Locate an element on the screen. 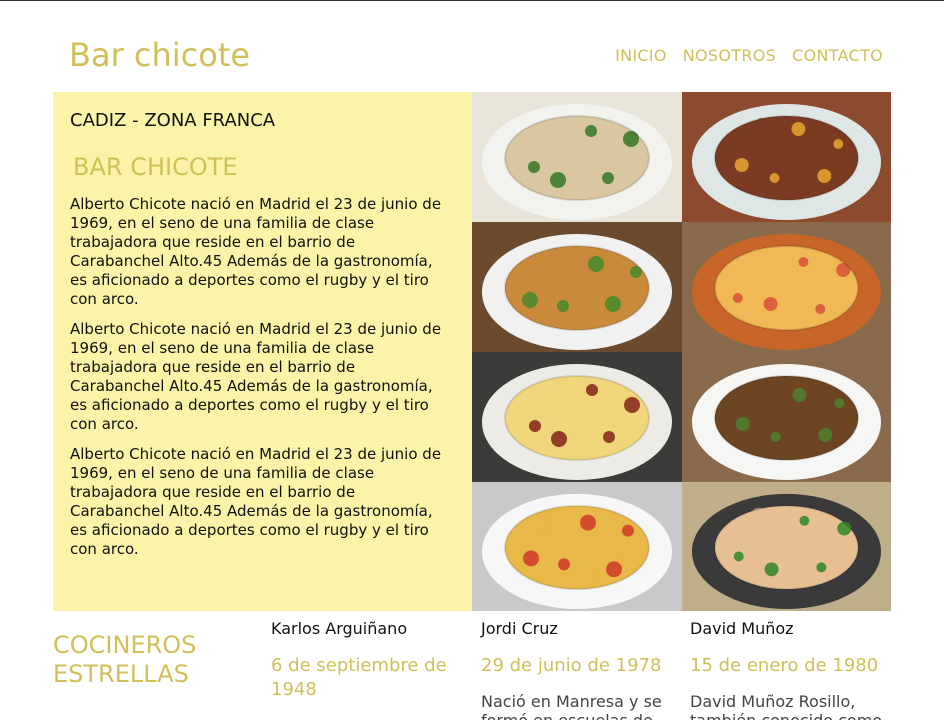 The height and width of the screenshot is (720, 944). chefs-section-title: COCINEROS ESTRELLAS is located at coordinates (125, 659).